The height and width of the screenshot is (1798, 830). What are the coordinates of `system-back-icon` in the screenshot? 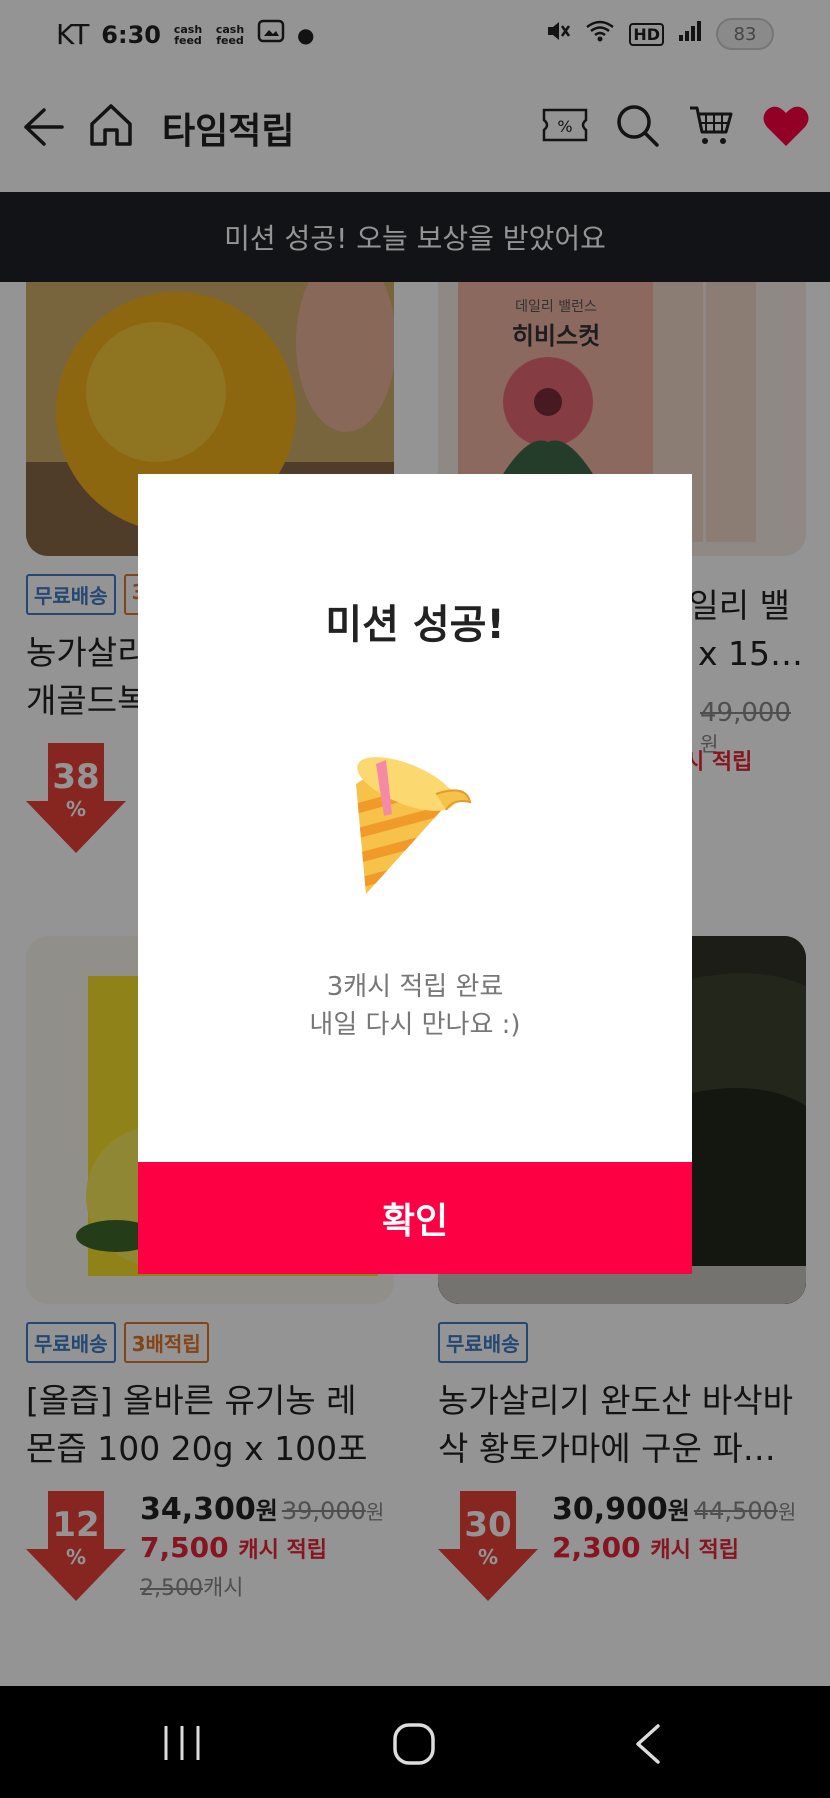 It's located at (648, 1746).